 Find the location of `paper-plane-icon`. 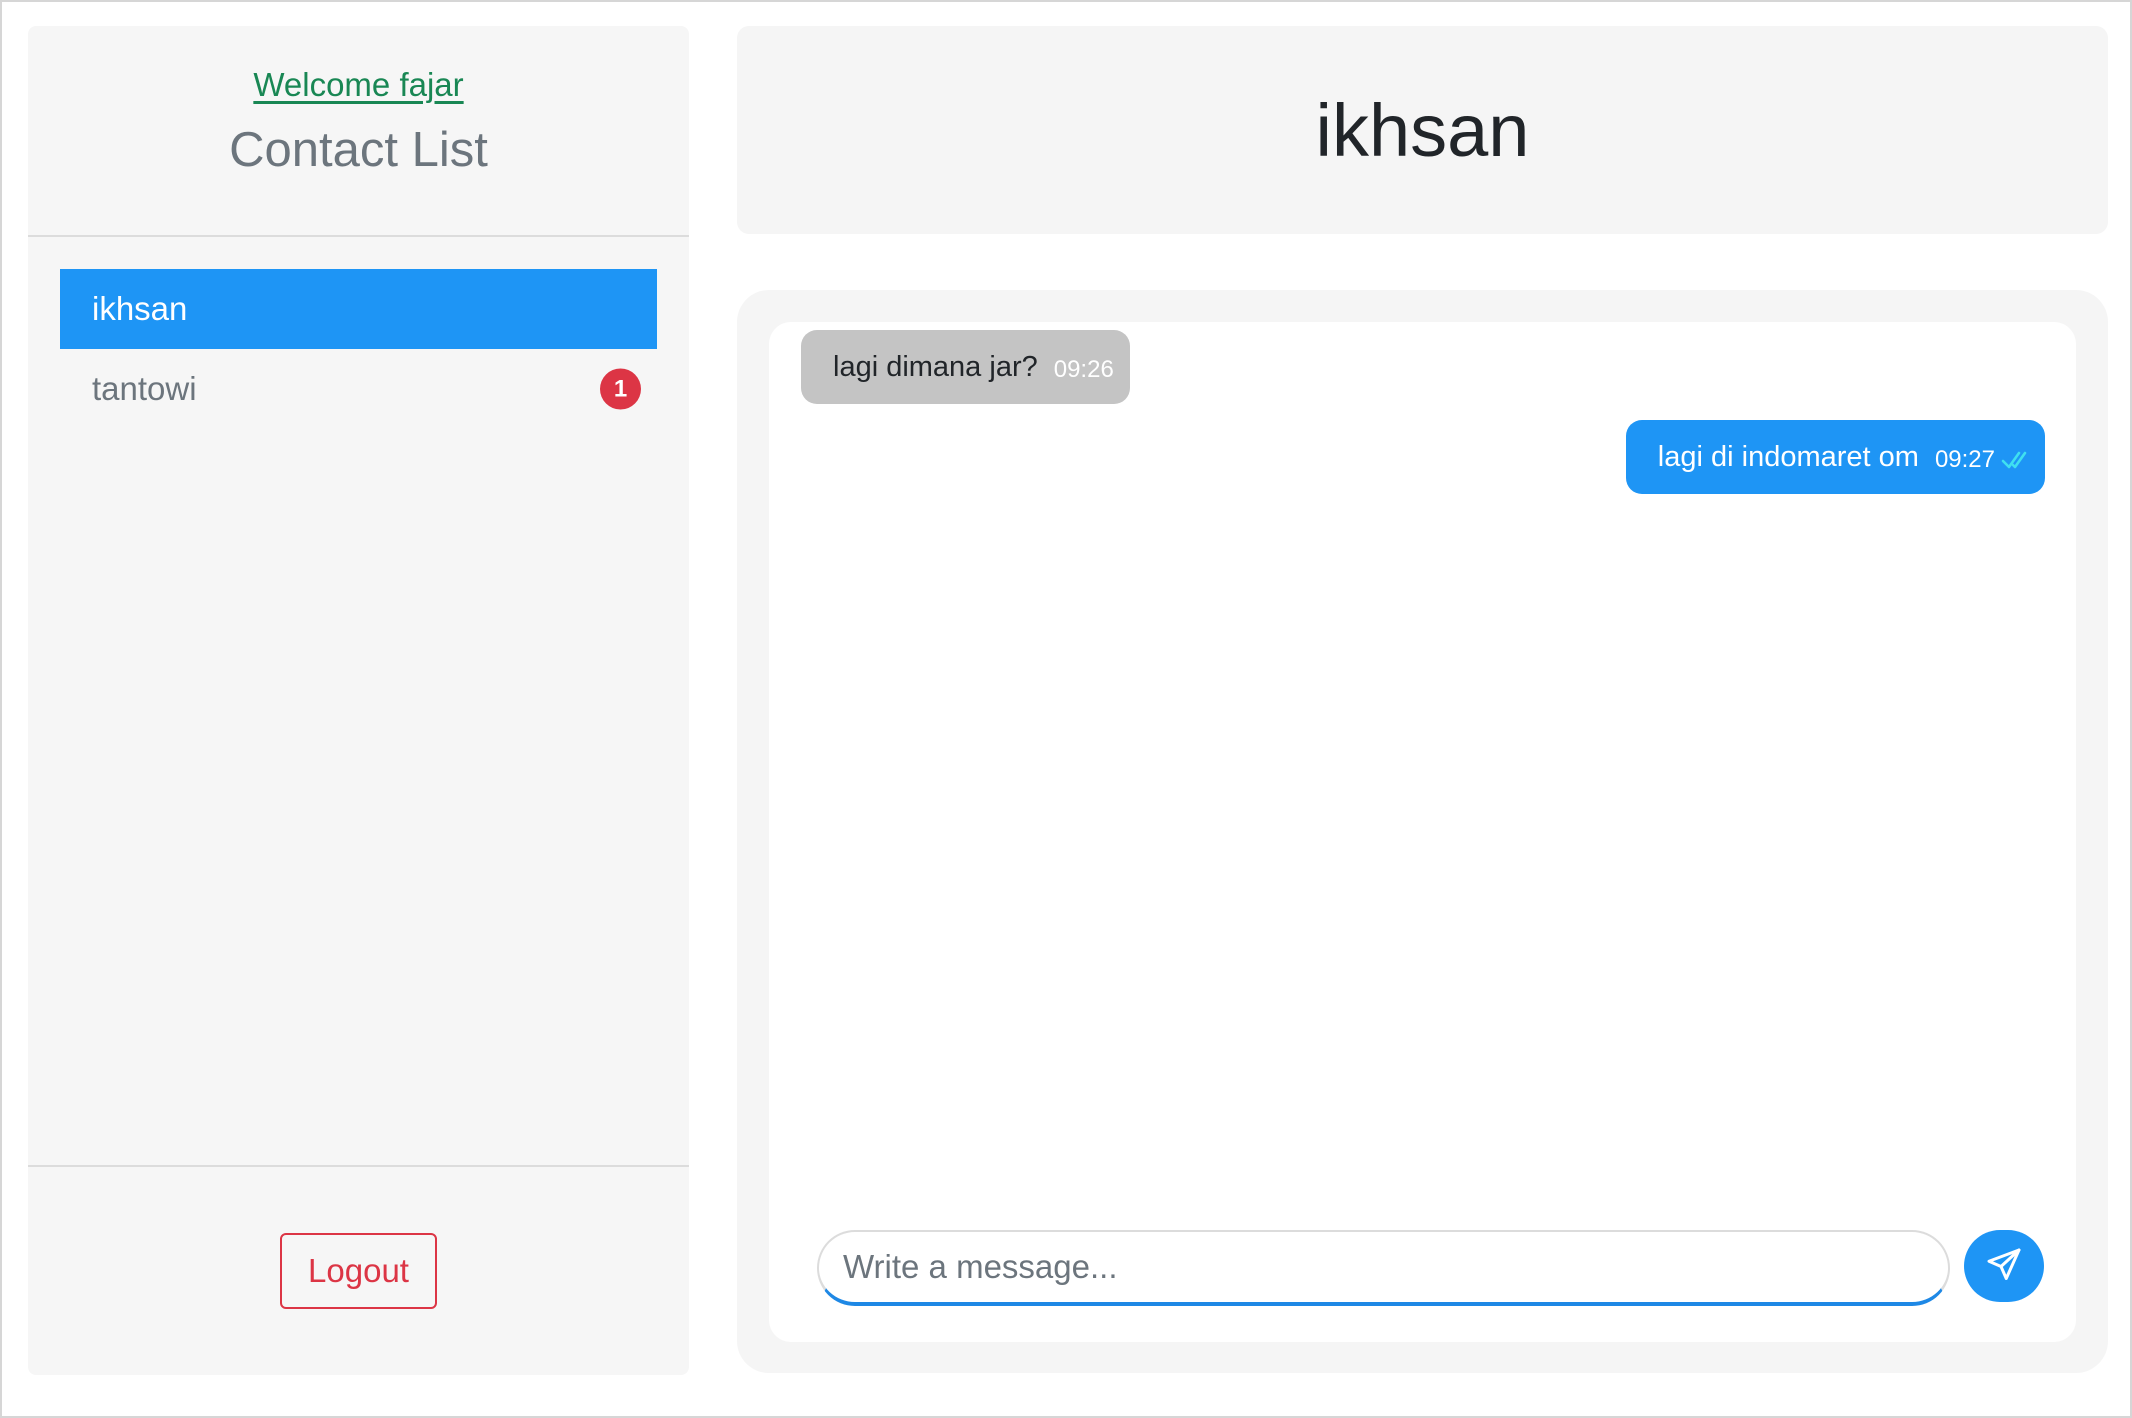

paper-plane-icon is located at coordinates (2004, 1266).